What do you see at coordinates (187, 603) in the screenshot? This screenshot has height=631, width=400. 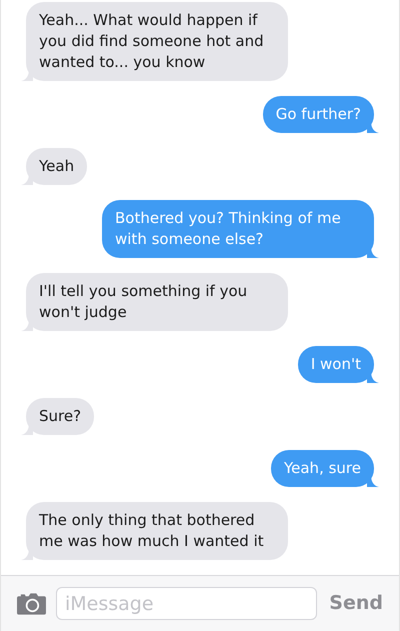 I see `message-input-field: iMessage` at bounding box center [187, 603].